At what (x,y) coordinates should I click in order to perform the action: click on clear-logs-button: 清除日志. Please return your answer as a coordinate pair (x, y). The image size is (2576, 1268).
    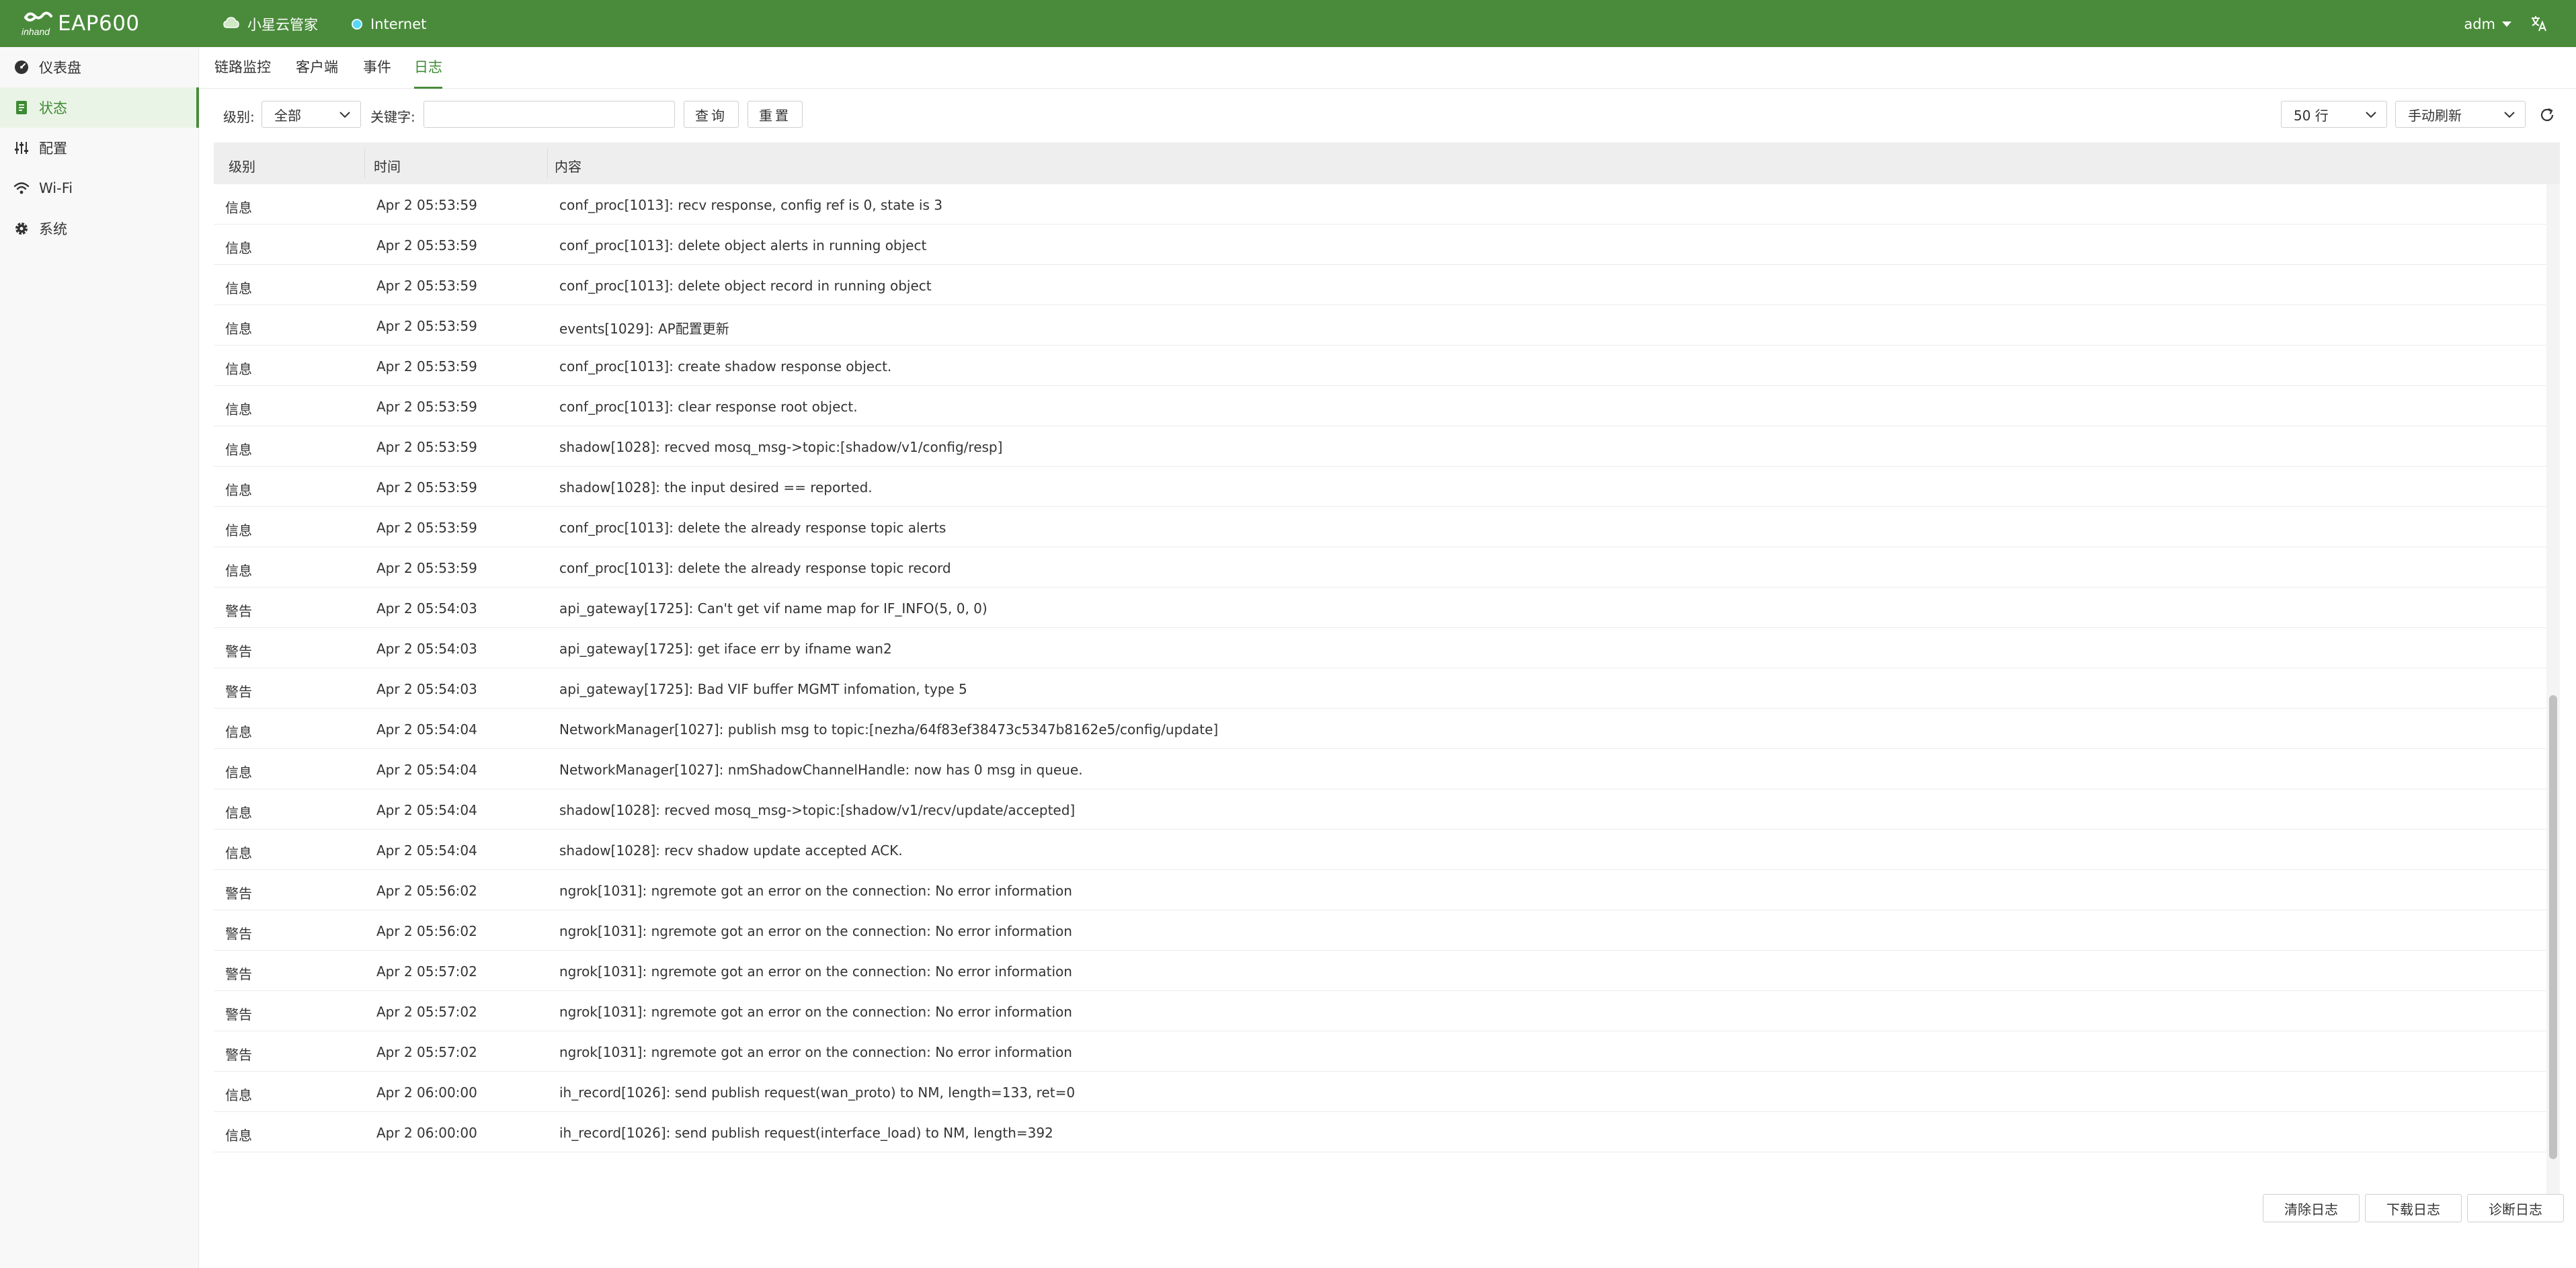
    Looking at the image, I should click on (2311, 1208).